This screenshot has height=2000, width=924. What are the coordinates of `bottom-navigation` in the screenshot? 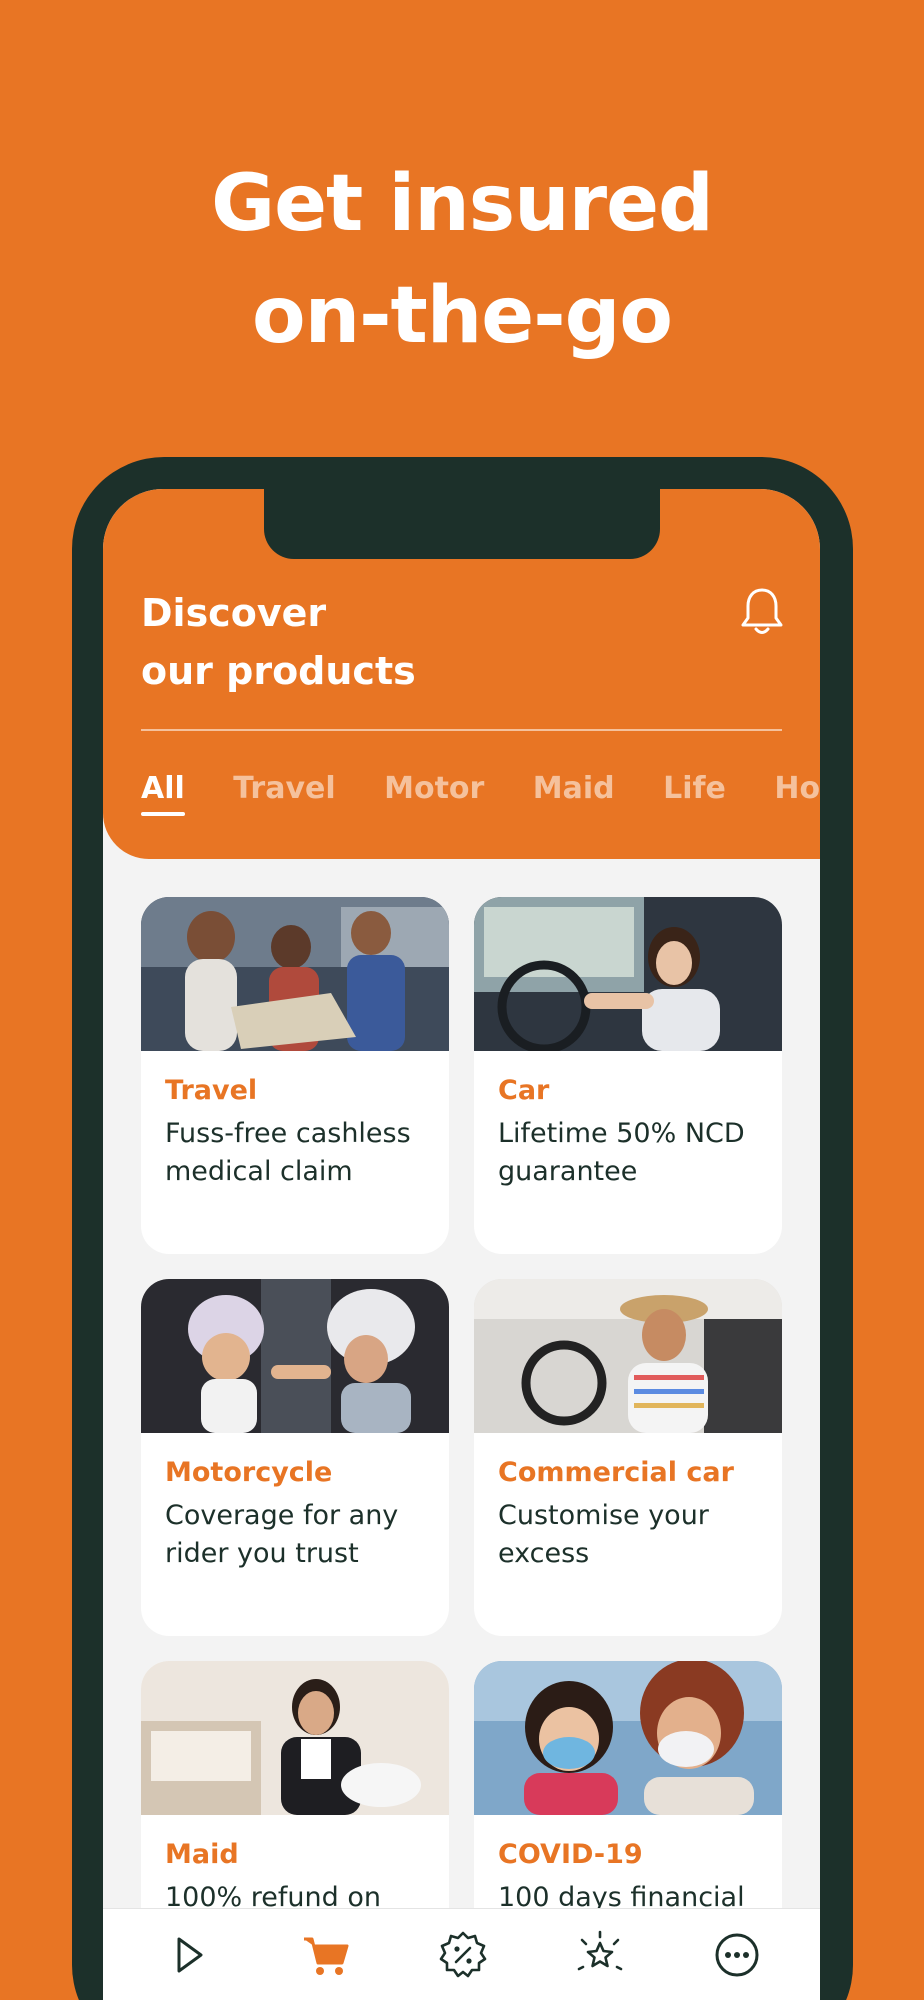 It's located at (461, 1954).